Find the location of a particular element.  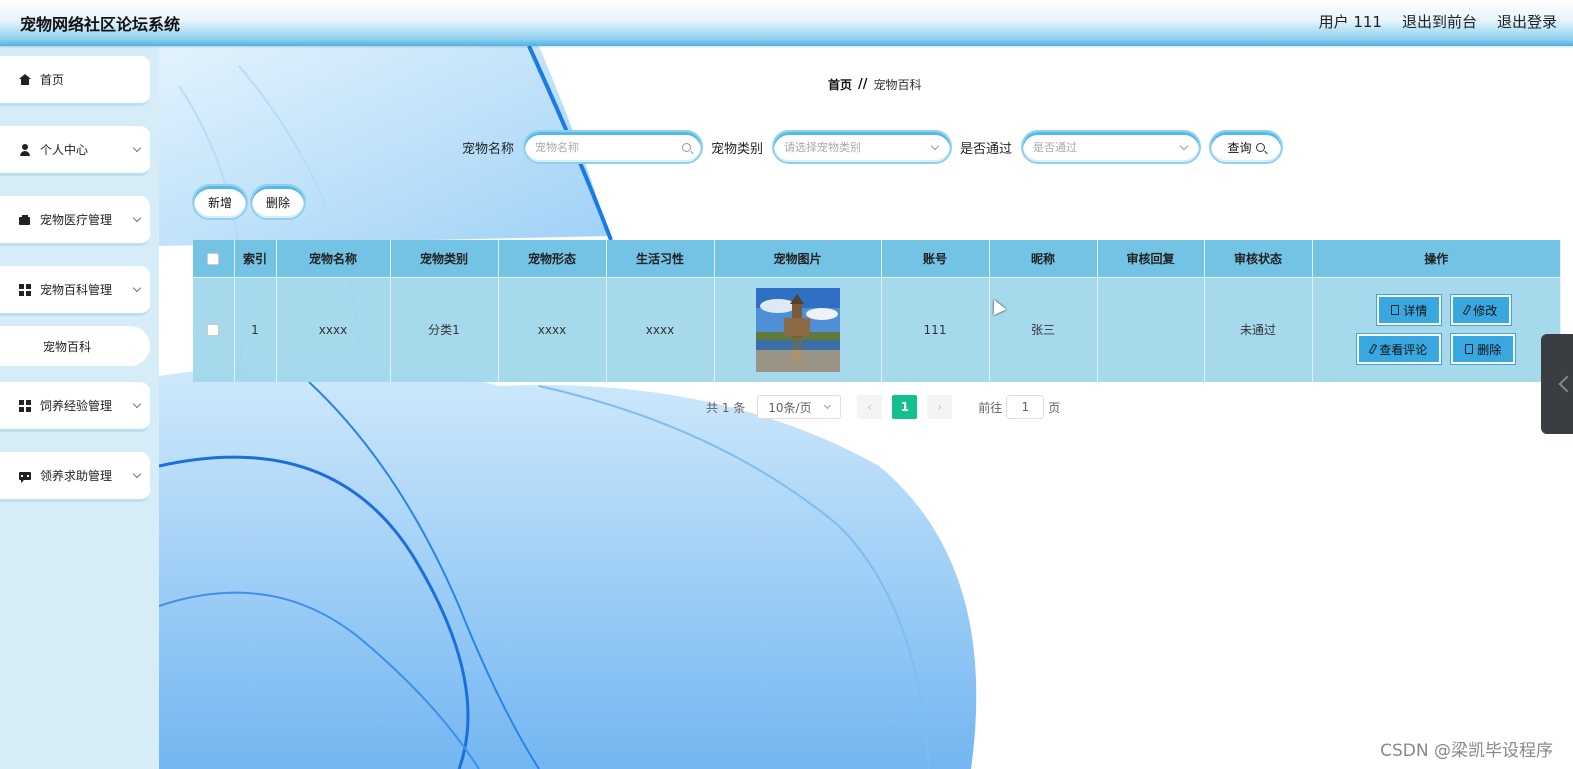

cell-pet-name: xxxx is located at coordinates (333, 329).